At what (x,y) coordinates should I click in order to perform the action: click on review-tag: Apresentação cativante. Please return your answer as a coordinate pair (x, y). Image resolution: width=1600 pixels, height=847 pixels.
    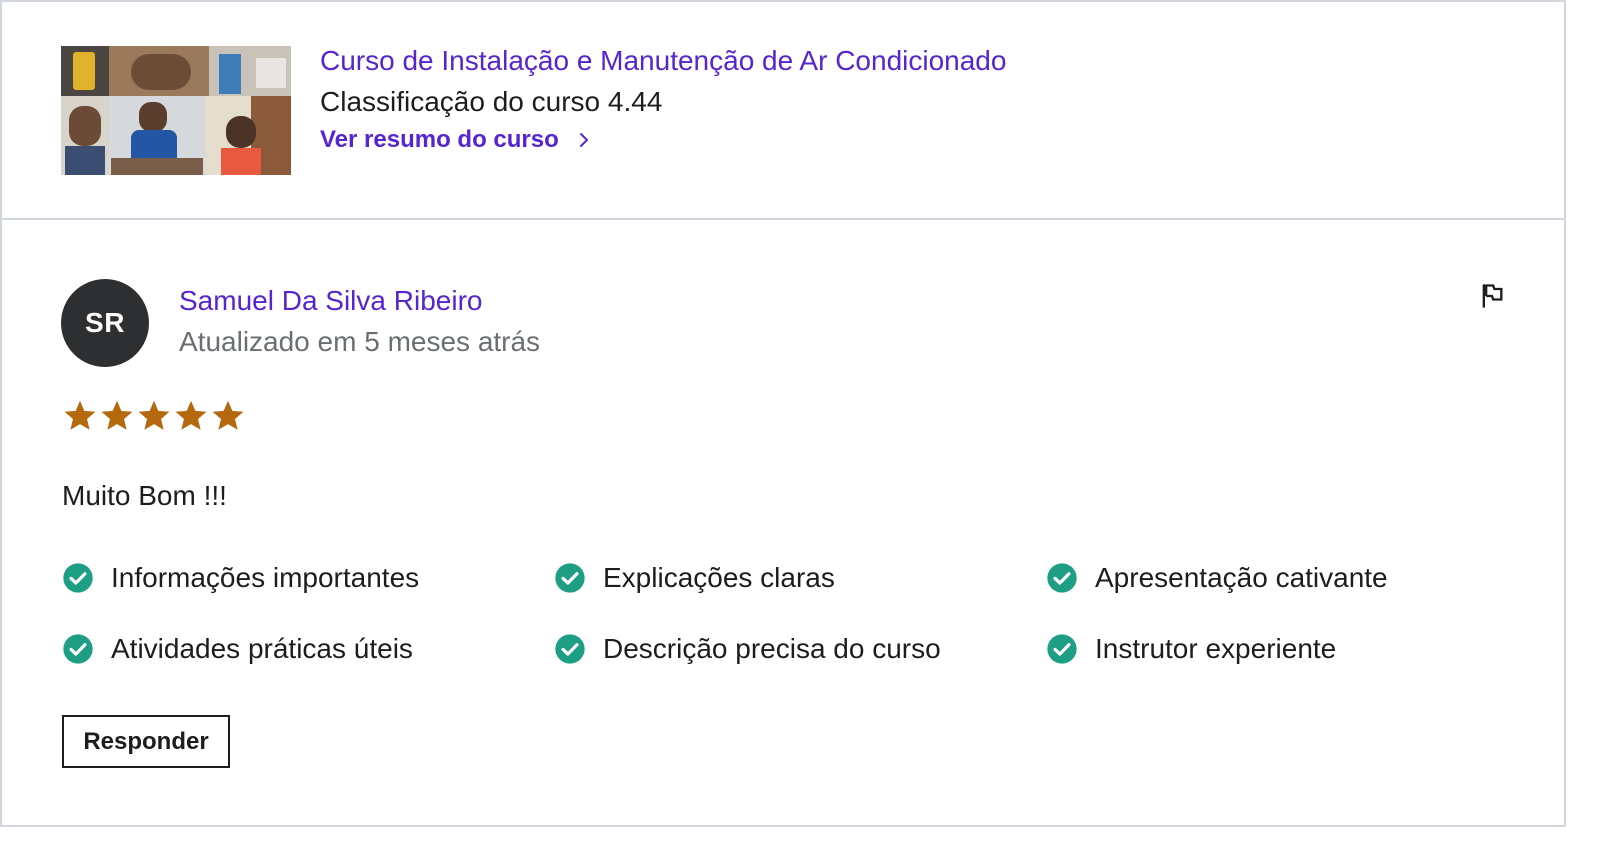
    Looking at the image, I should click on (1292, 578).